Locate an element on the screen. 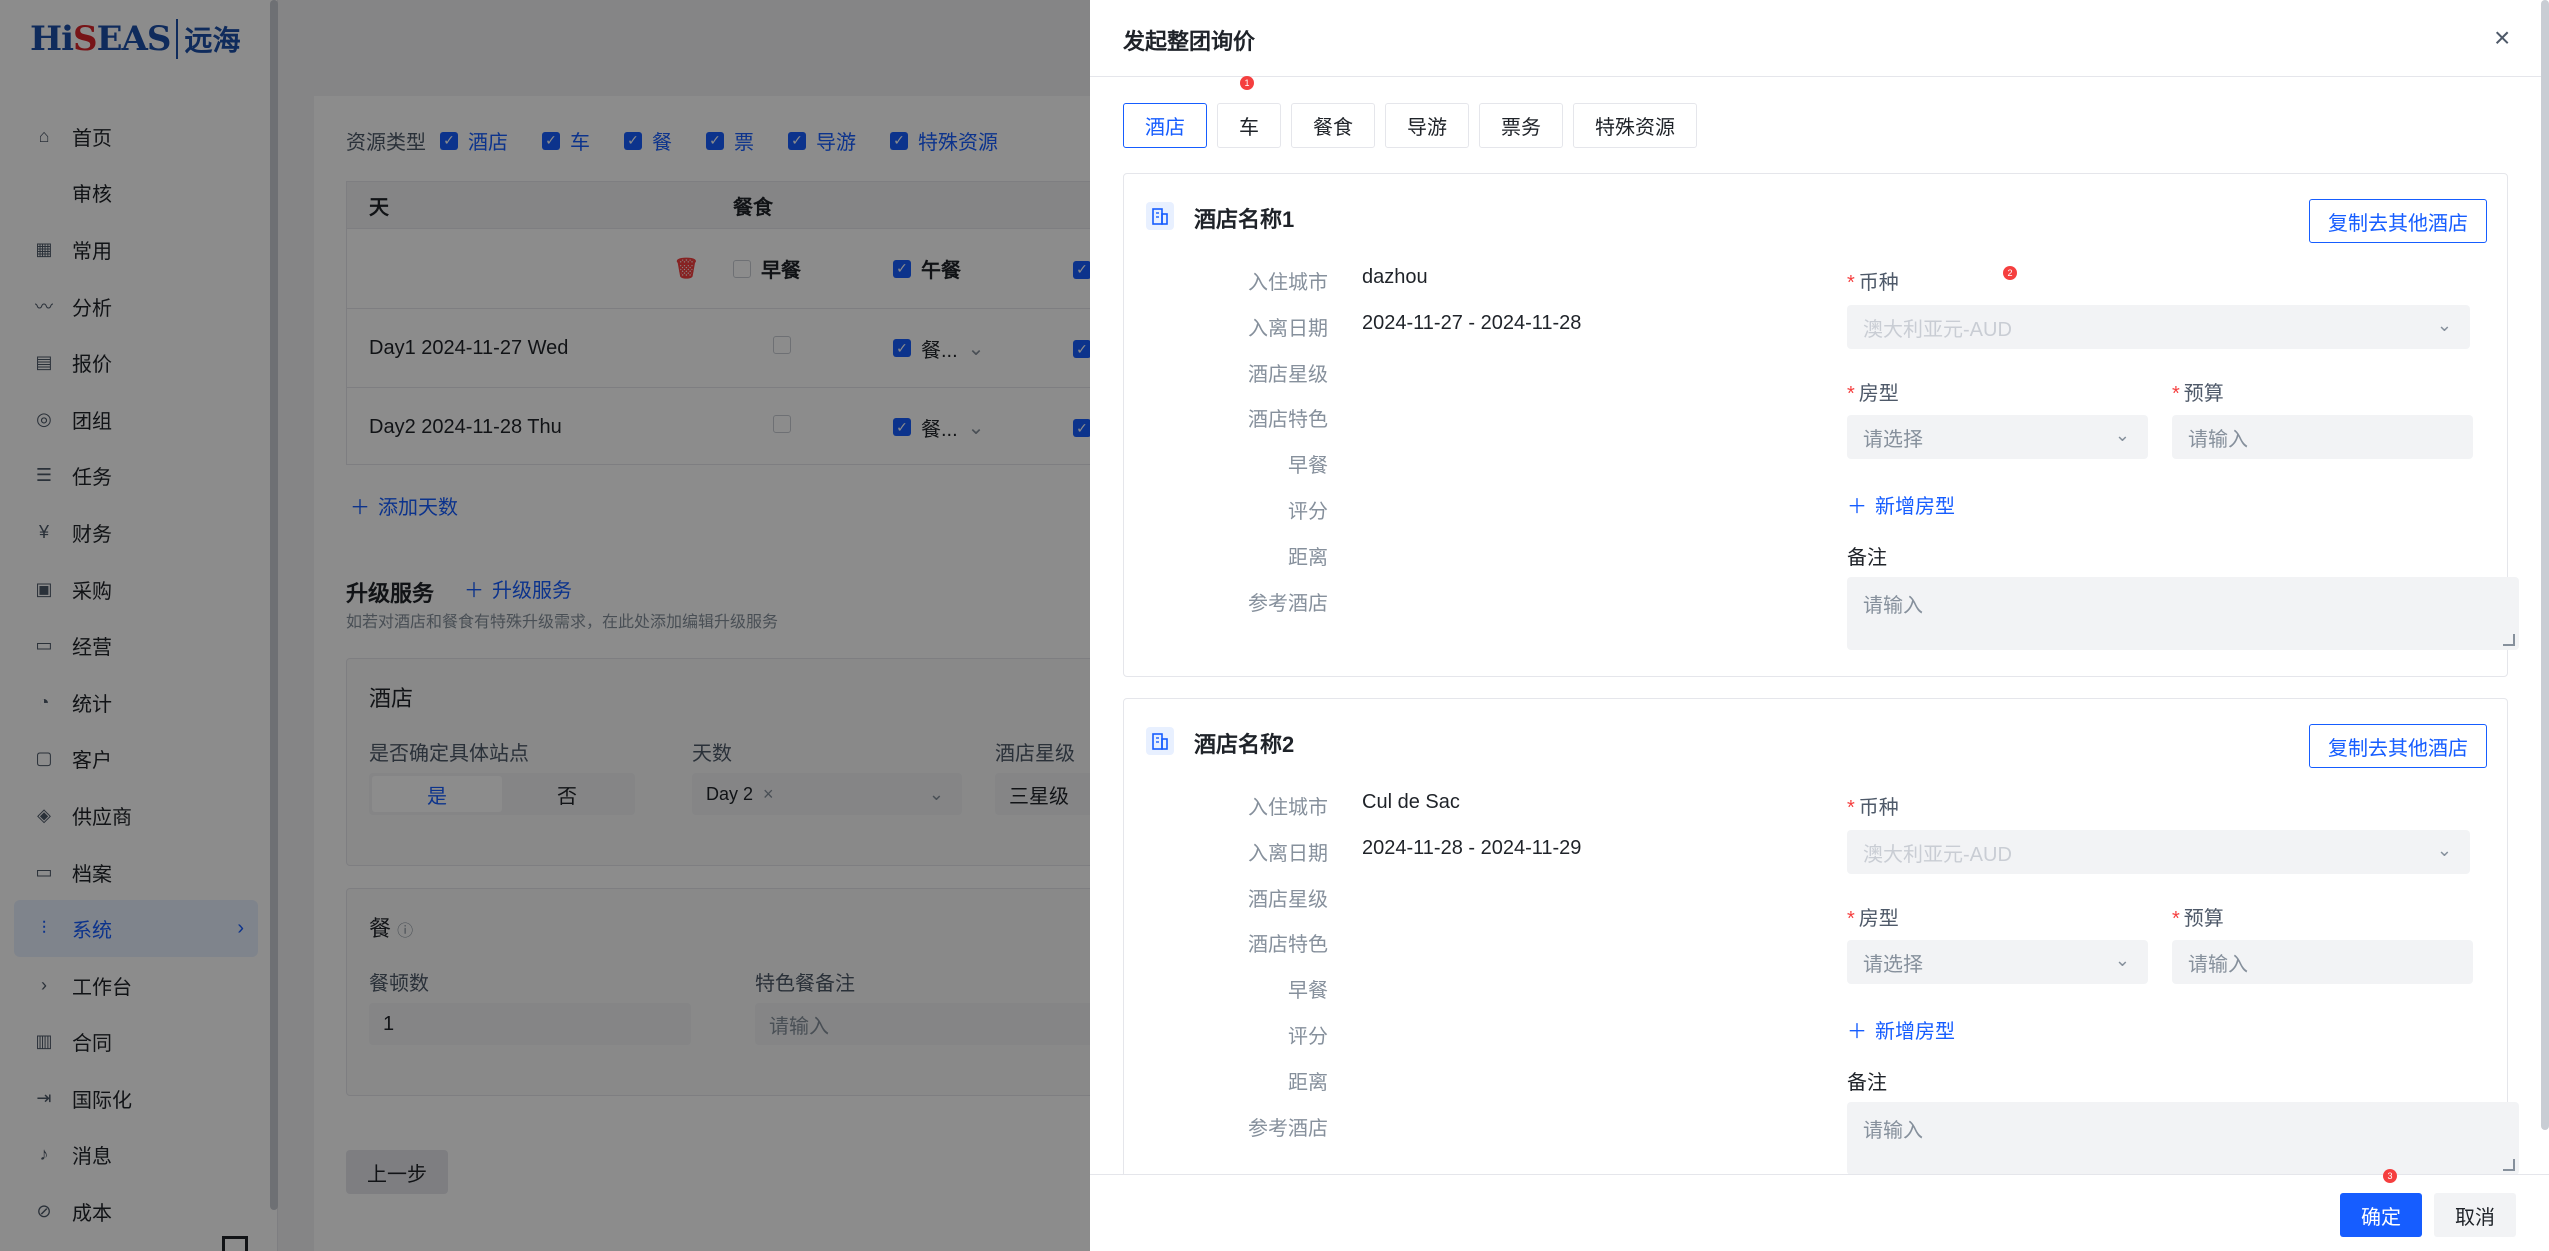 The image size is (2549, 1251). cancel-button: 取消 is located at coordinates (2475, 1215).